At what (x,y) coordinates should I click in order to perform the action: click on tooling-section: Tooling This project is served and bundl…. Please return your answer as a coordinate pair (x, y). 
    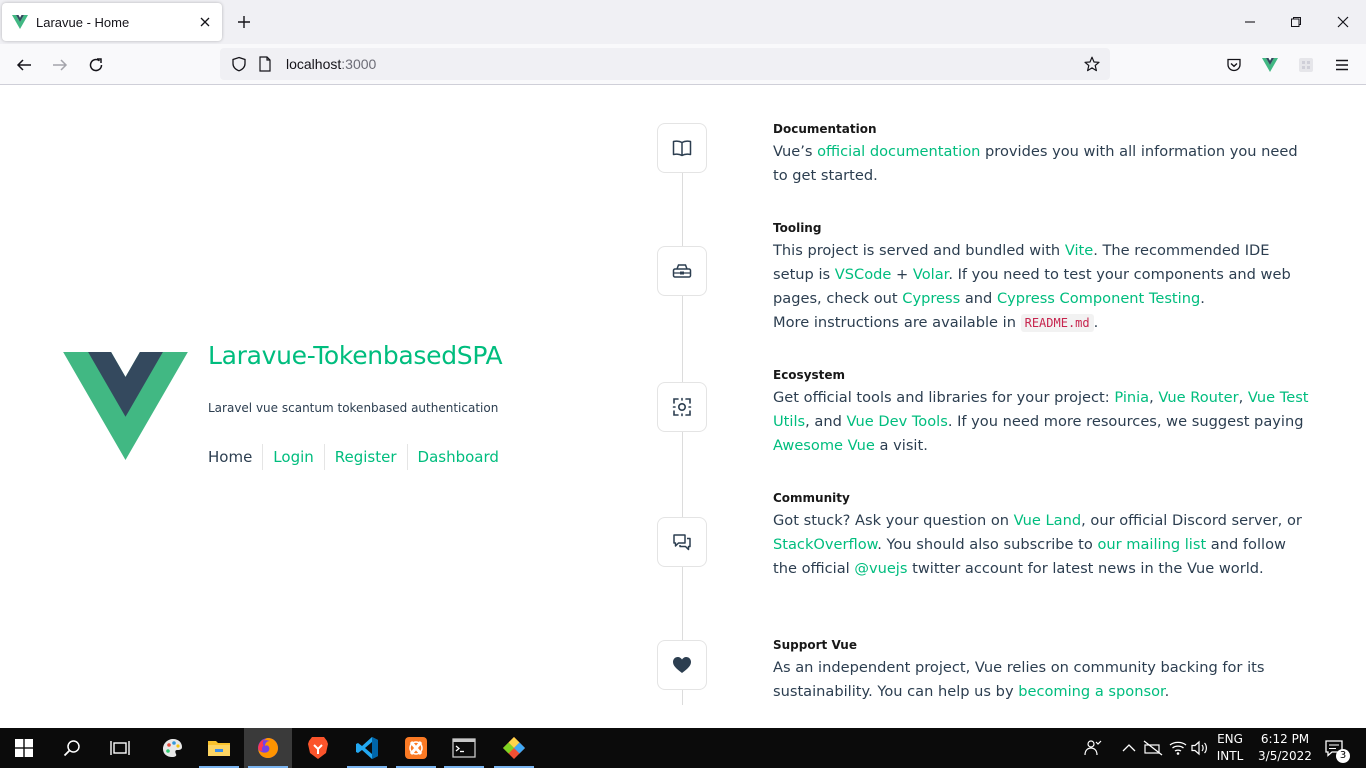
    Looking at the image, I should click on (1043, 278).